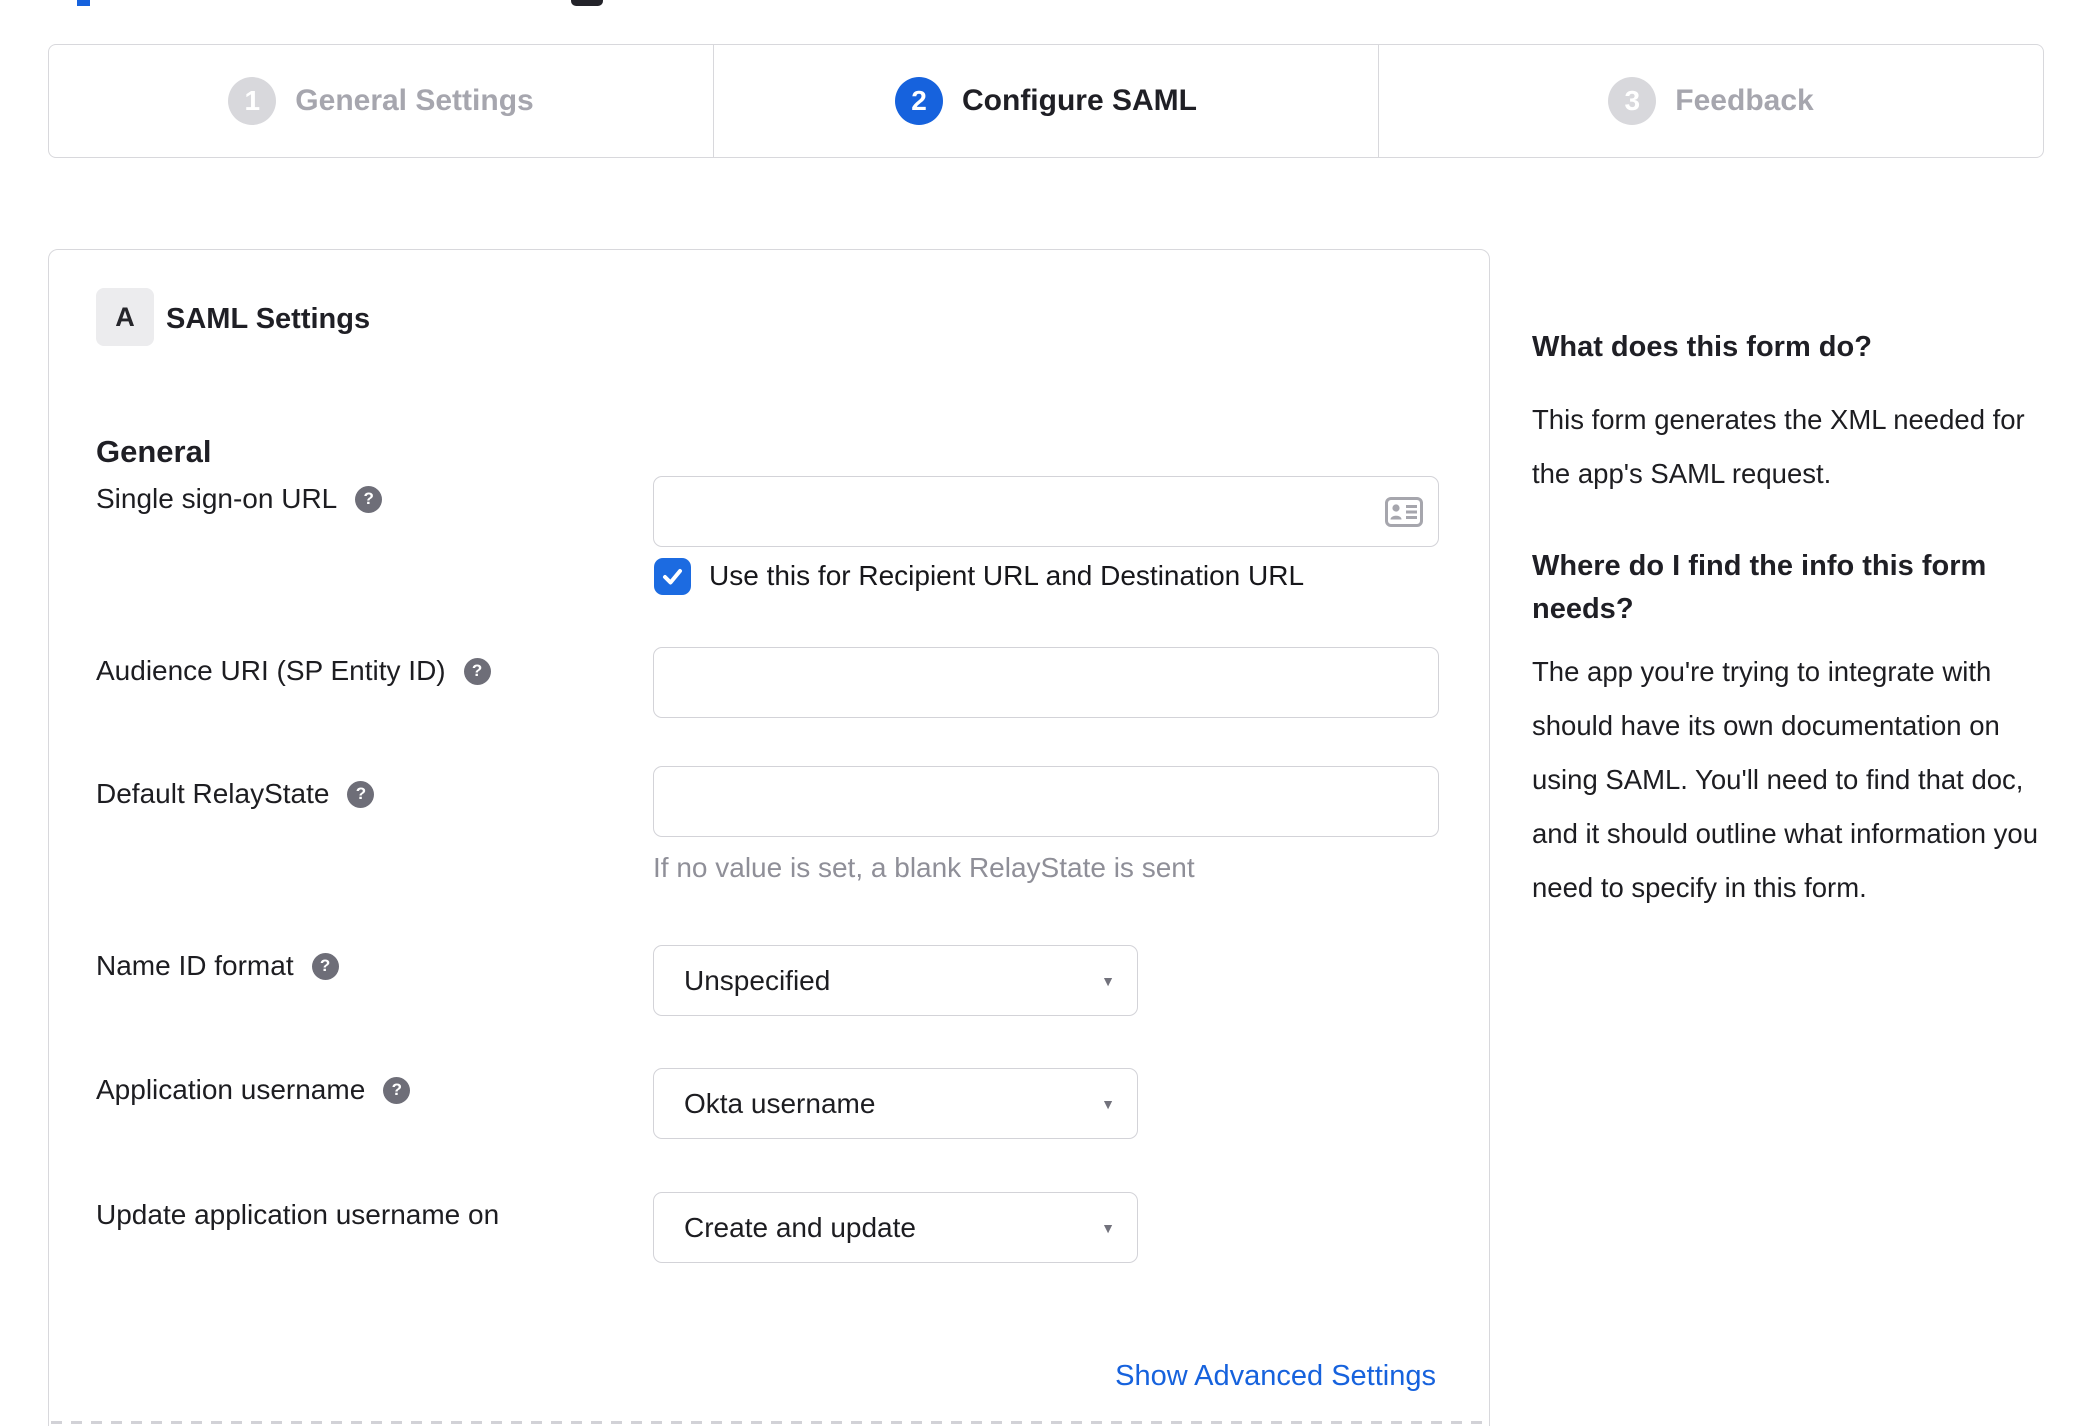 The width and height of the screenshot is (2092, 1426). I want to click on section-divider-dashed, so click(769, 1422).